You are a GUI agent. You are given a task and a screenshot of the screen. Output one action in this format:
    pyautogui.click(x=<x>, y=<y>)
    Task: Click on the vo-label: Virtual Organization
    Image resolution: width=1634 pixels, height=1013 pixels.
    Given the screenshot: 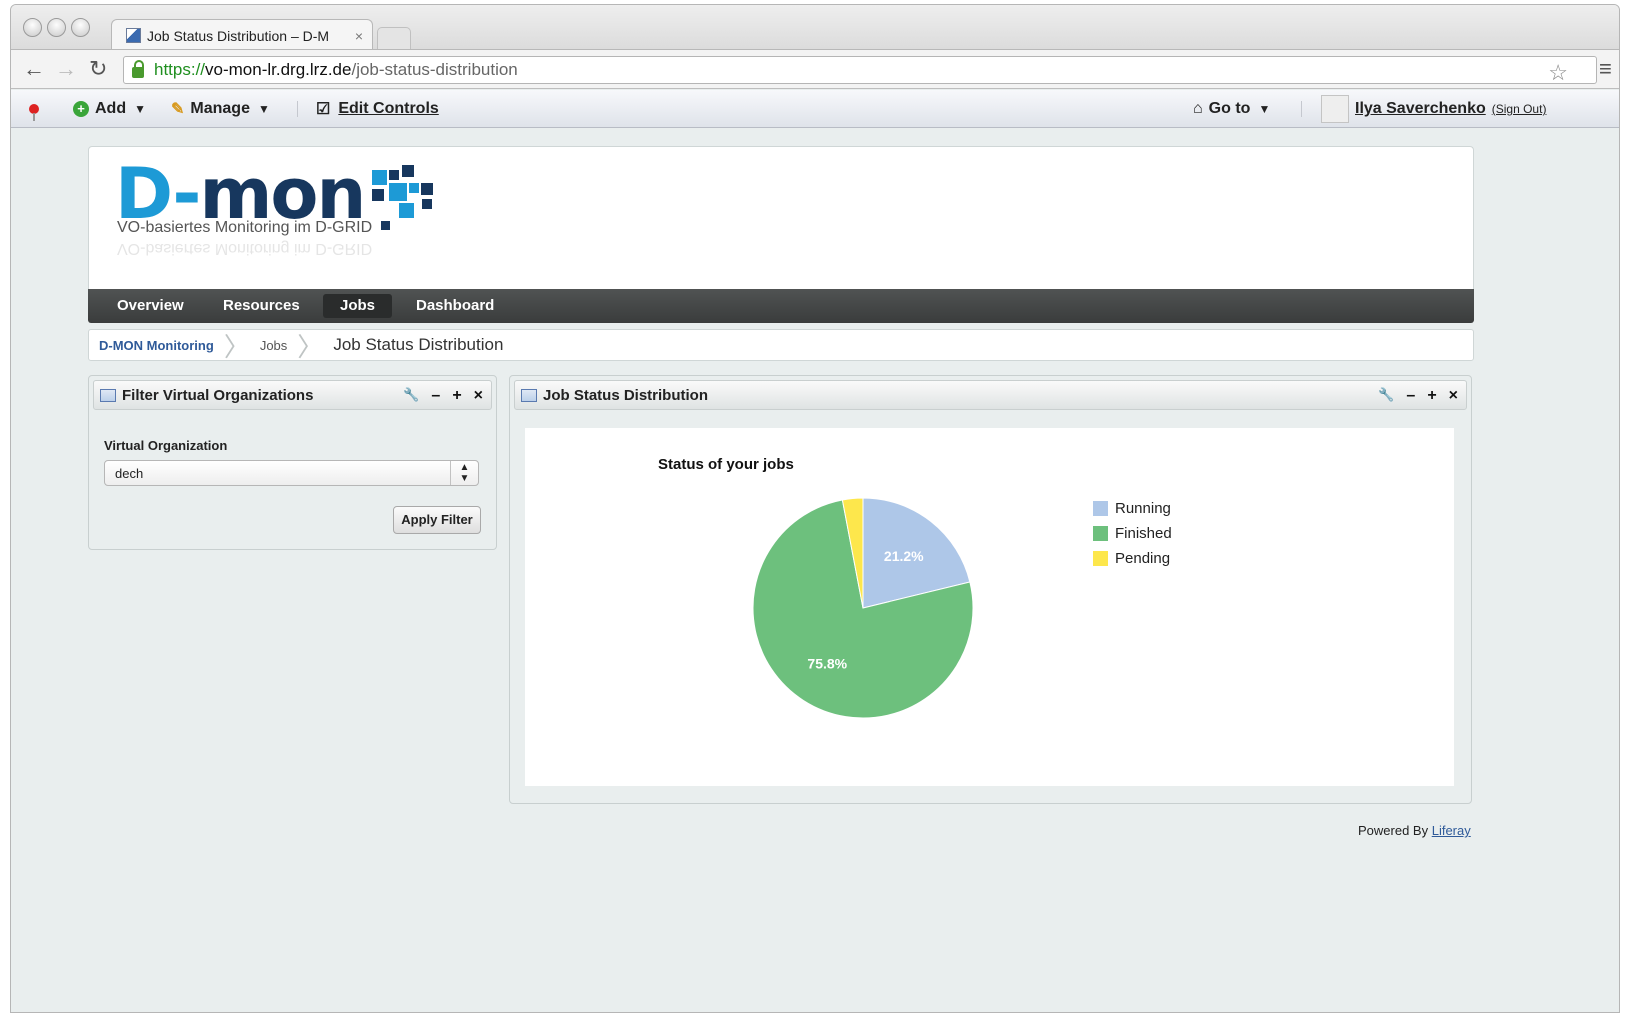 What is the action you would take?
    pyautogui.click(x=166, y=445)
    